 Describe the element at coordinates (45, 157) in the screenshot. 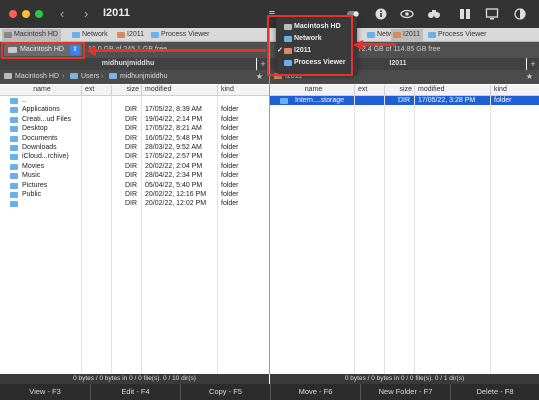

I see `file-name: iCloud...rchive)` at that location.